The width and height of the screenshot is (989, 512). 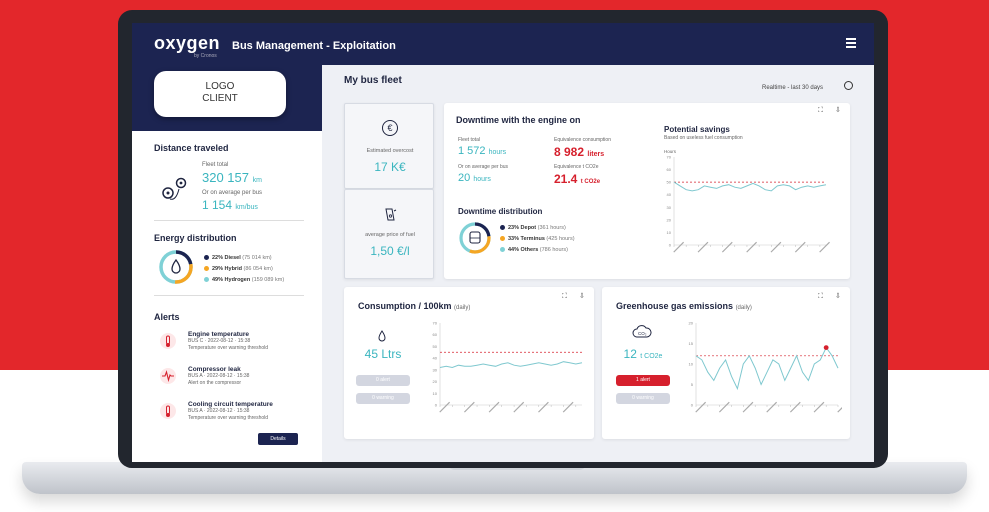 What do you see at coordinates (643, 380) in the screenshot?
I see `ghg-alert-badge: 1 alert` at bounding box center [643, 380].